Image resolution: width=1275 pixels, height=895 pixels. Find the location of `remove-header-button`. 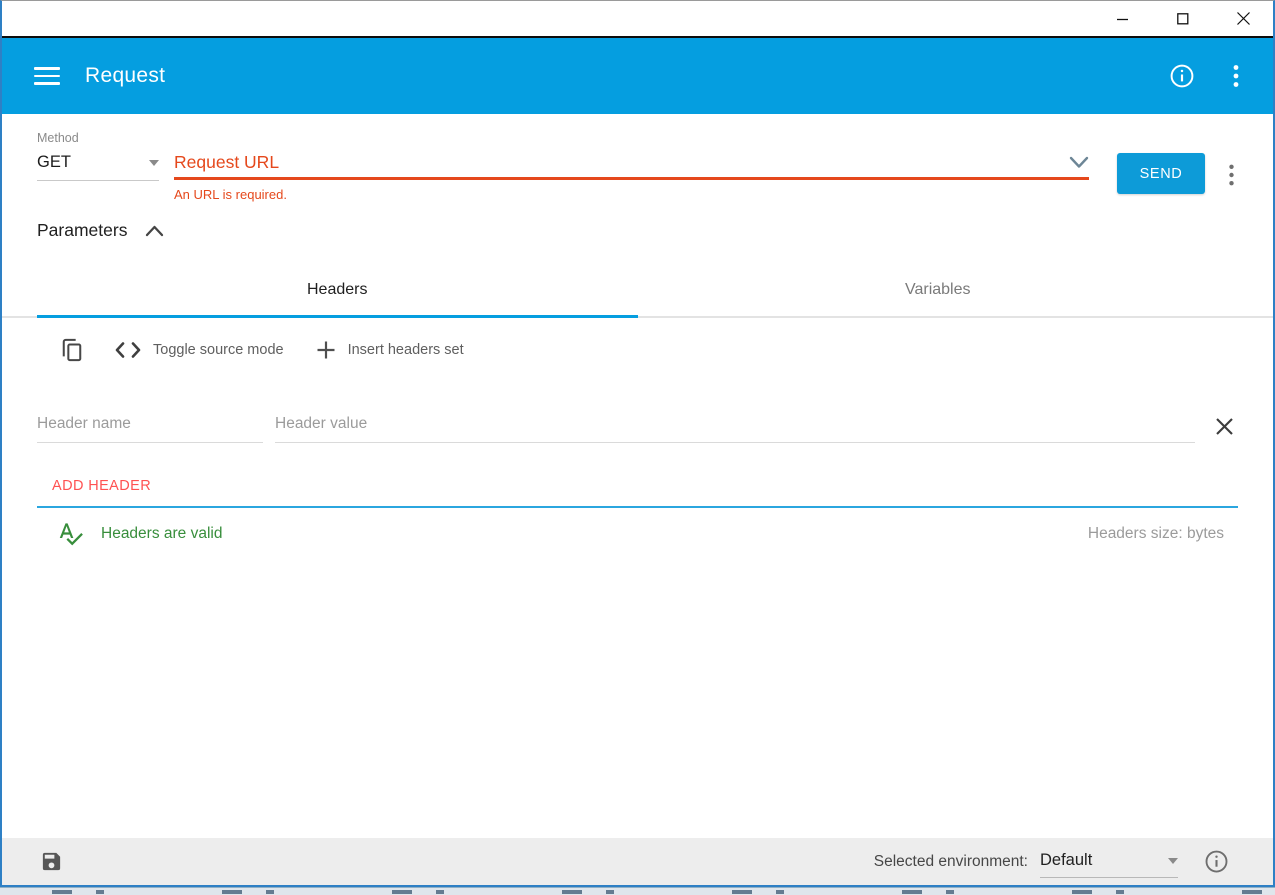

remove-header-button is located at coordinates (1224, 426).